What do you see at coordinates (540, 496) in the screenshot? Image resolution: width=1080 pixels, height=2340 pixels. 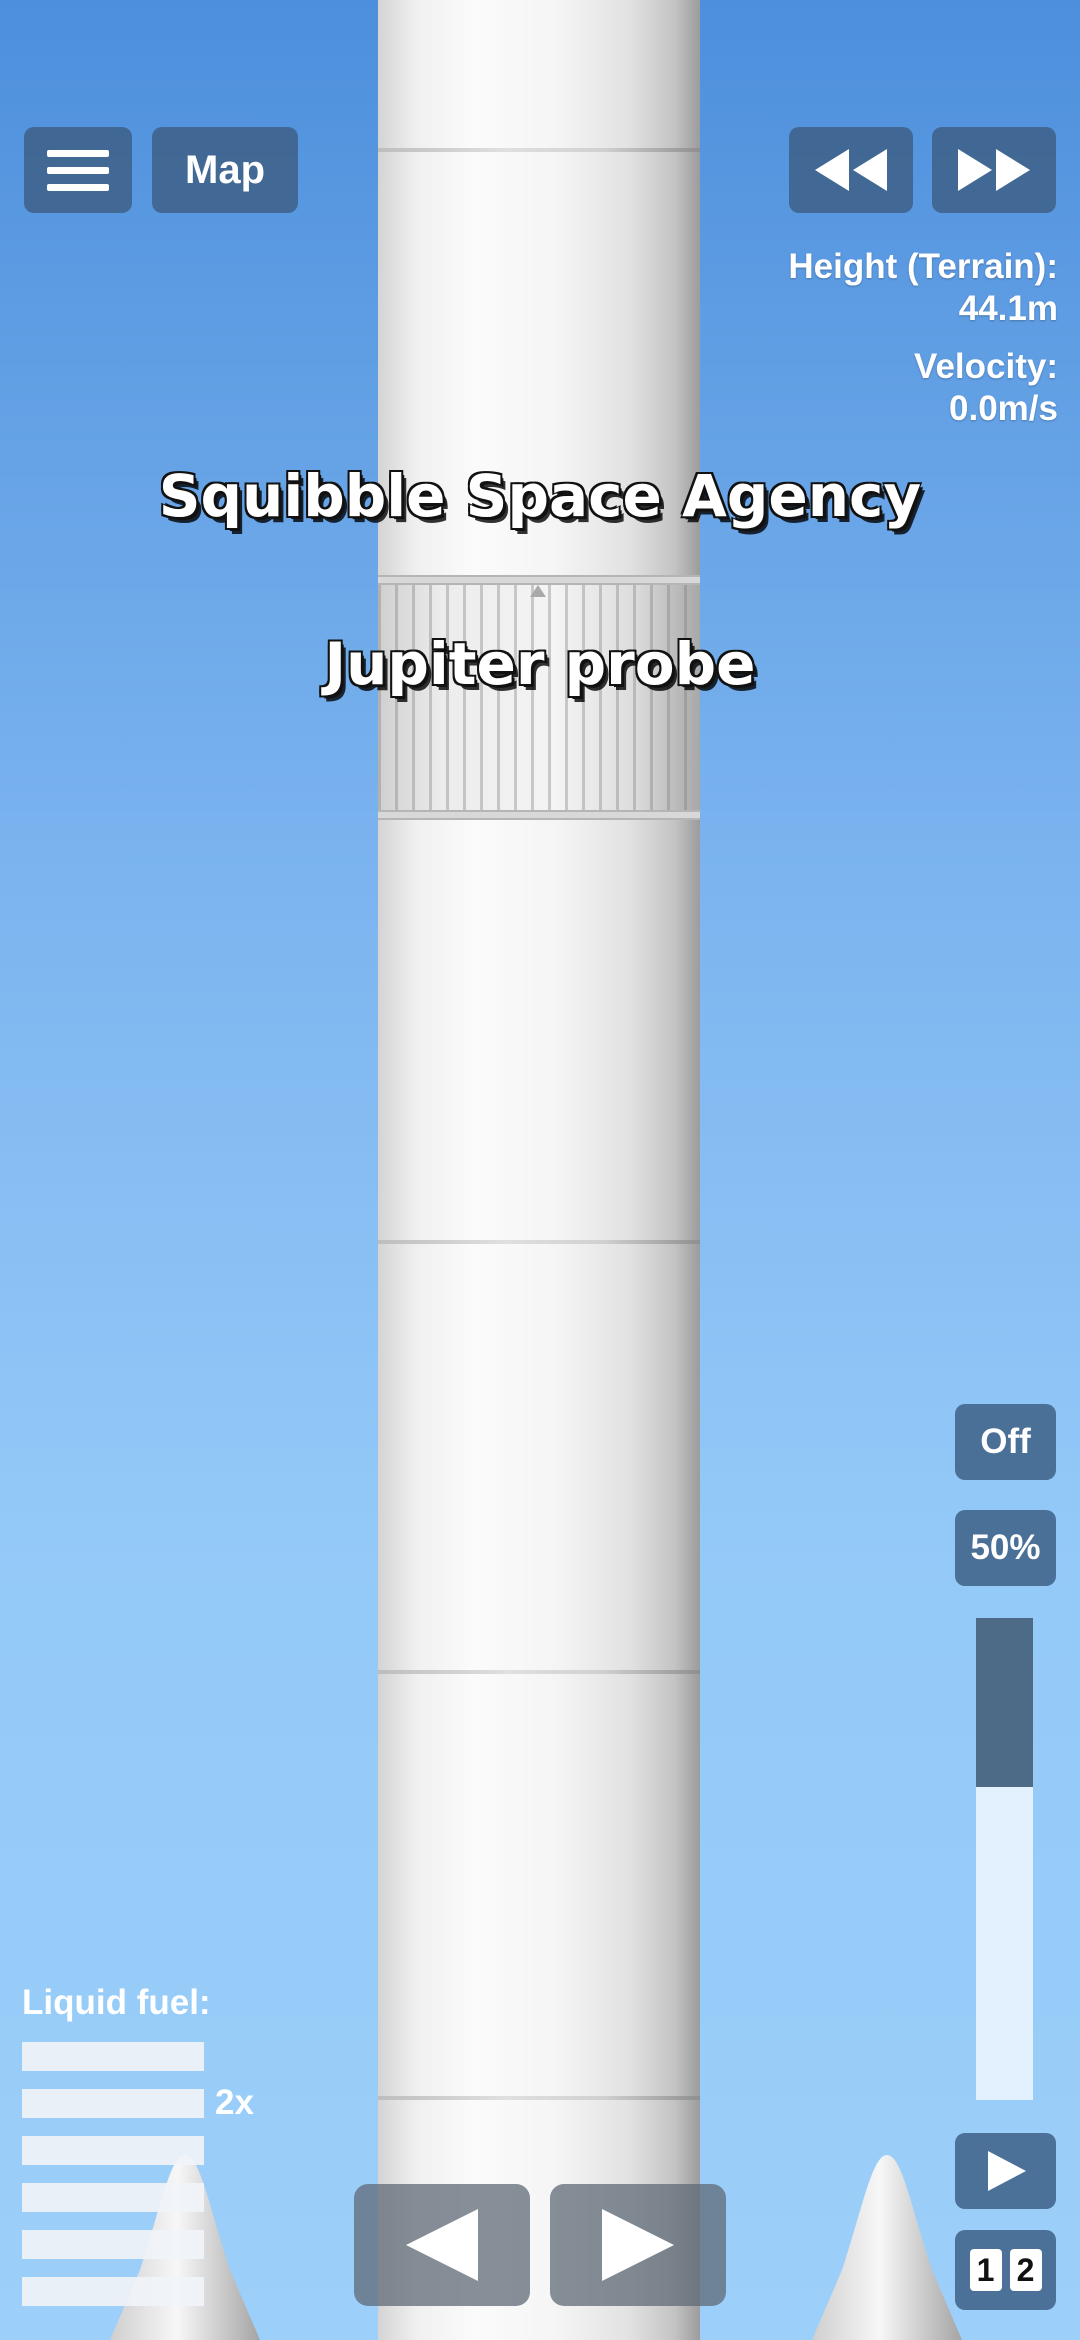 I see `agency-name: Squibble Space Agency` at bounding box center [540, 496].